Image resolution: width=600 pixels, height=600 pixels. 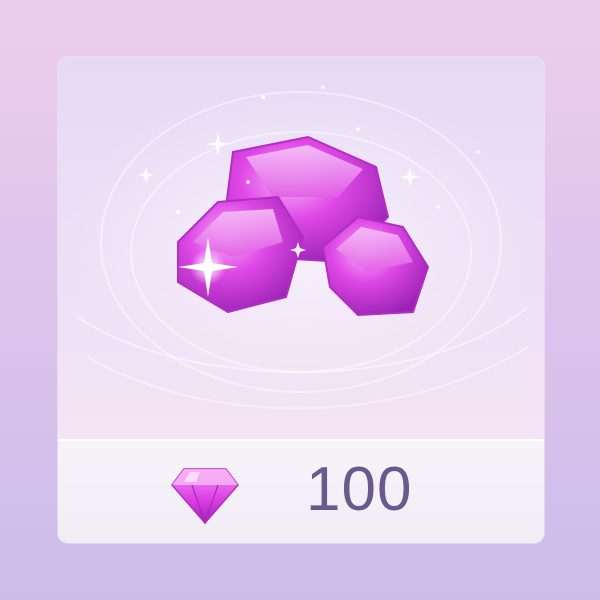 What do you see at coordinates (359, 489) in the screenshot?
I see `price-label: 100` at bounding box center [359, 489].